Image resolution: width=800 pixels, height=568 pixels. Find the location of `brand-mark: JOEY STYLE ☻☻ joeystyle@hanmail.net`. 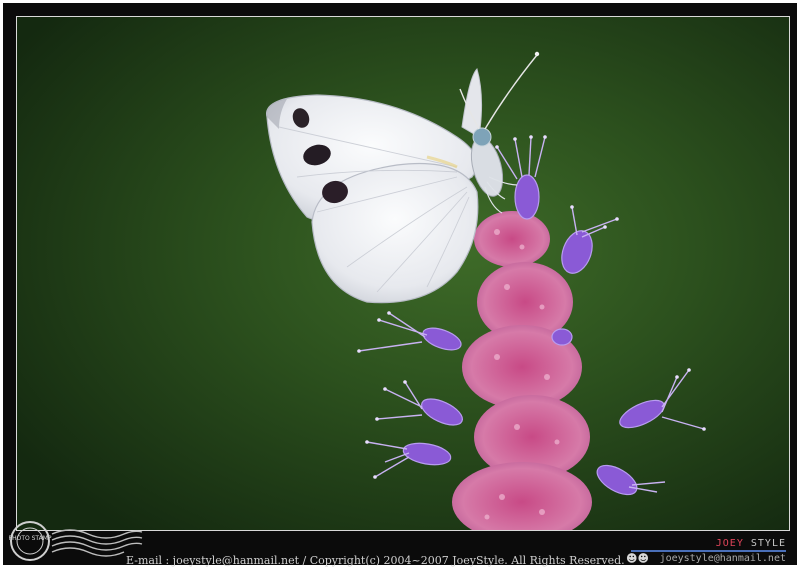

brand-mark: JOEY STYLE ☻☻ joeystyle@hanmail.net is located at coordinates (703, 553).